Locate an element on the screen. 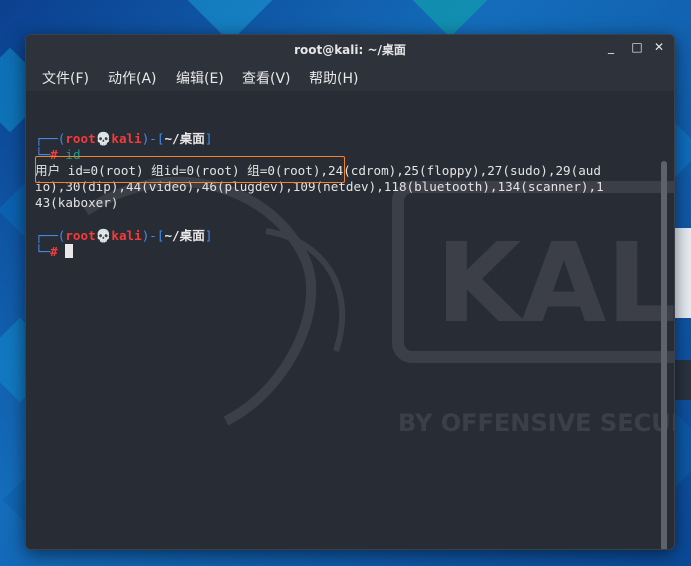 This screenshot has height=566, width=691. prompt-line-1: ┌──(root💀kali)-[~/桌面] is located at coordinates (123, 139).